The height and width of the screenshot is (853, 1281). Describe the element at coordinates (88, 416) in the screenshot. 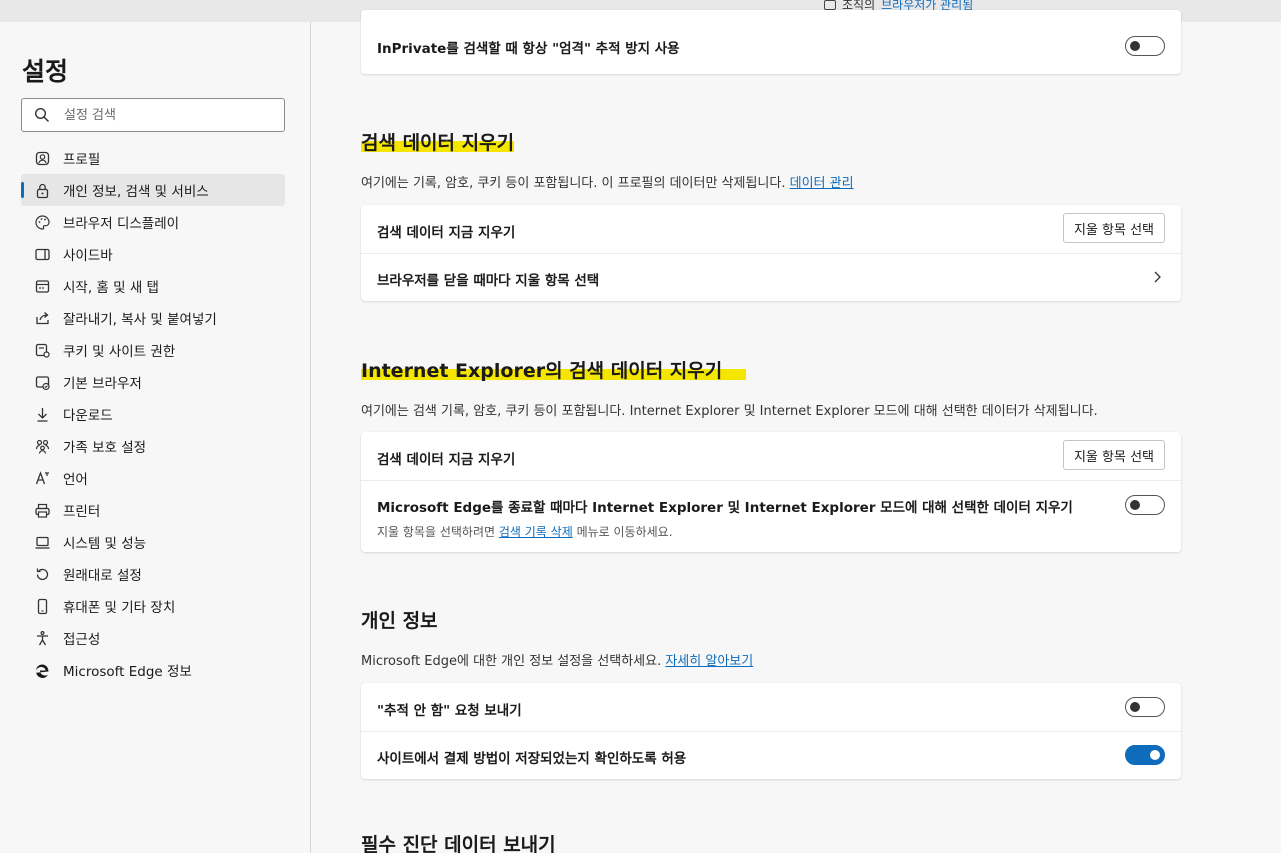

I see `sidebar-item-label: 다운로드` at that location.